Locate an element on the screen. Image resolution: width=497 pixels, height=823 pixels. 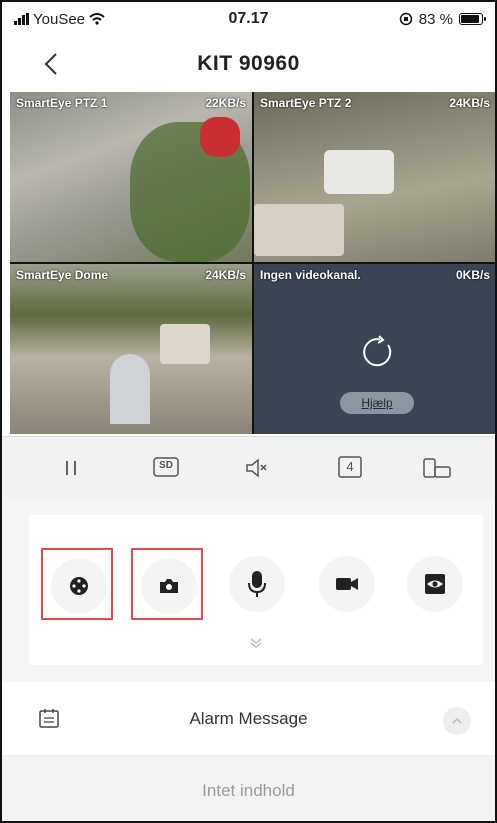
preset-view-icon is located at coordinates (435, 584).